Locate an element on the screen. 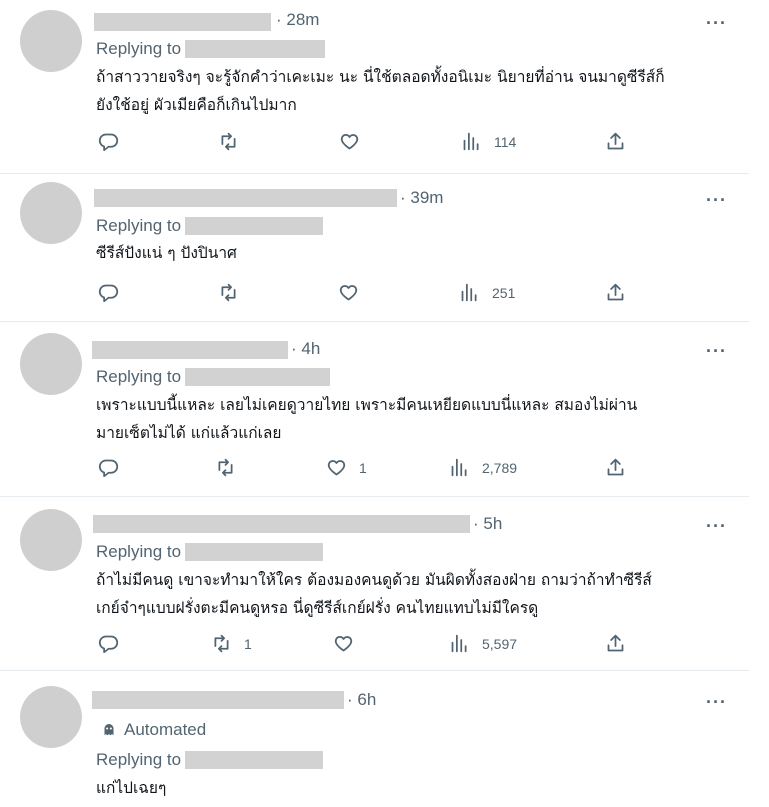 This screenshot has height=807, width=769. views-button: 2,789 is located at coordinates (483, 467).